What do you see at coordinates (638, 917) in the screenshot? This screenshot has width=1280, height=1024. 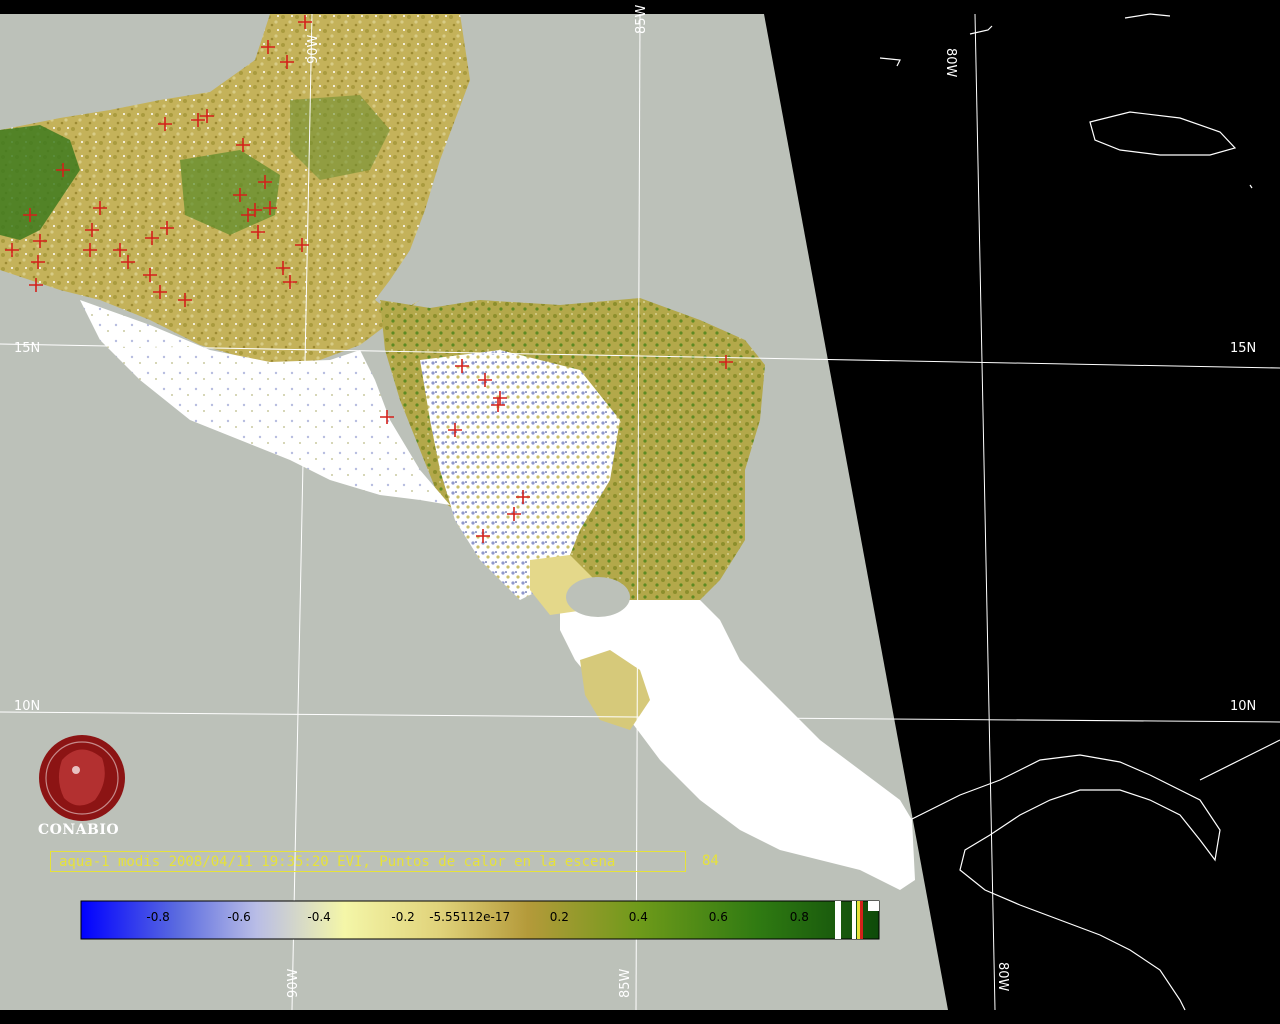 I see `colorbar-tick-label: 0.4` at bounding box center [638, 917].